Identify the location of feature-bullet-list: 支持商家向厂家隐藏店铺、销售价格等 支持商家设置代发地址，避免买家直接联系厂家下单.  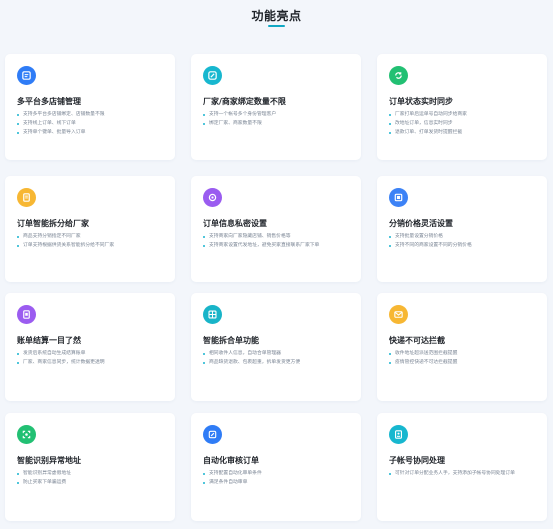
(278, 241).